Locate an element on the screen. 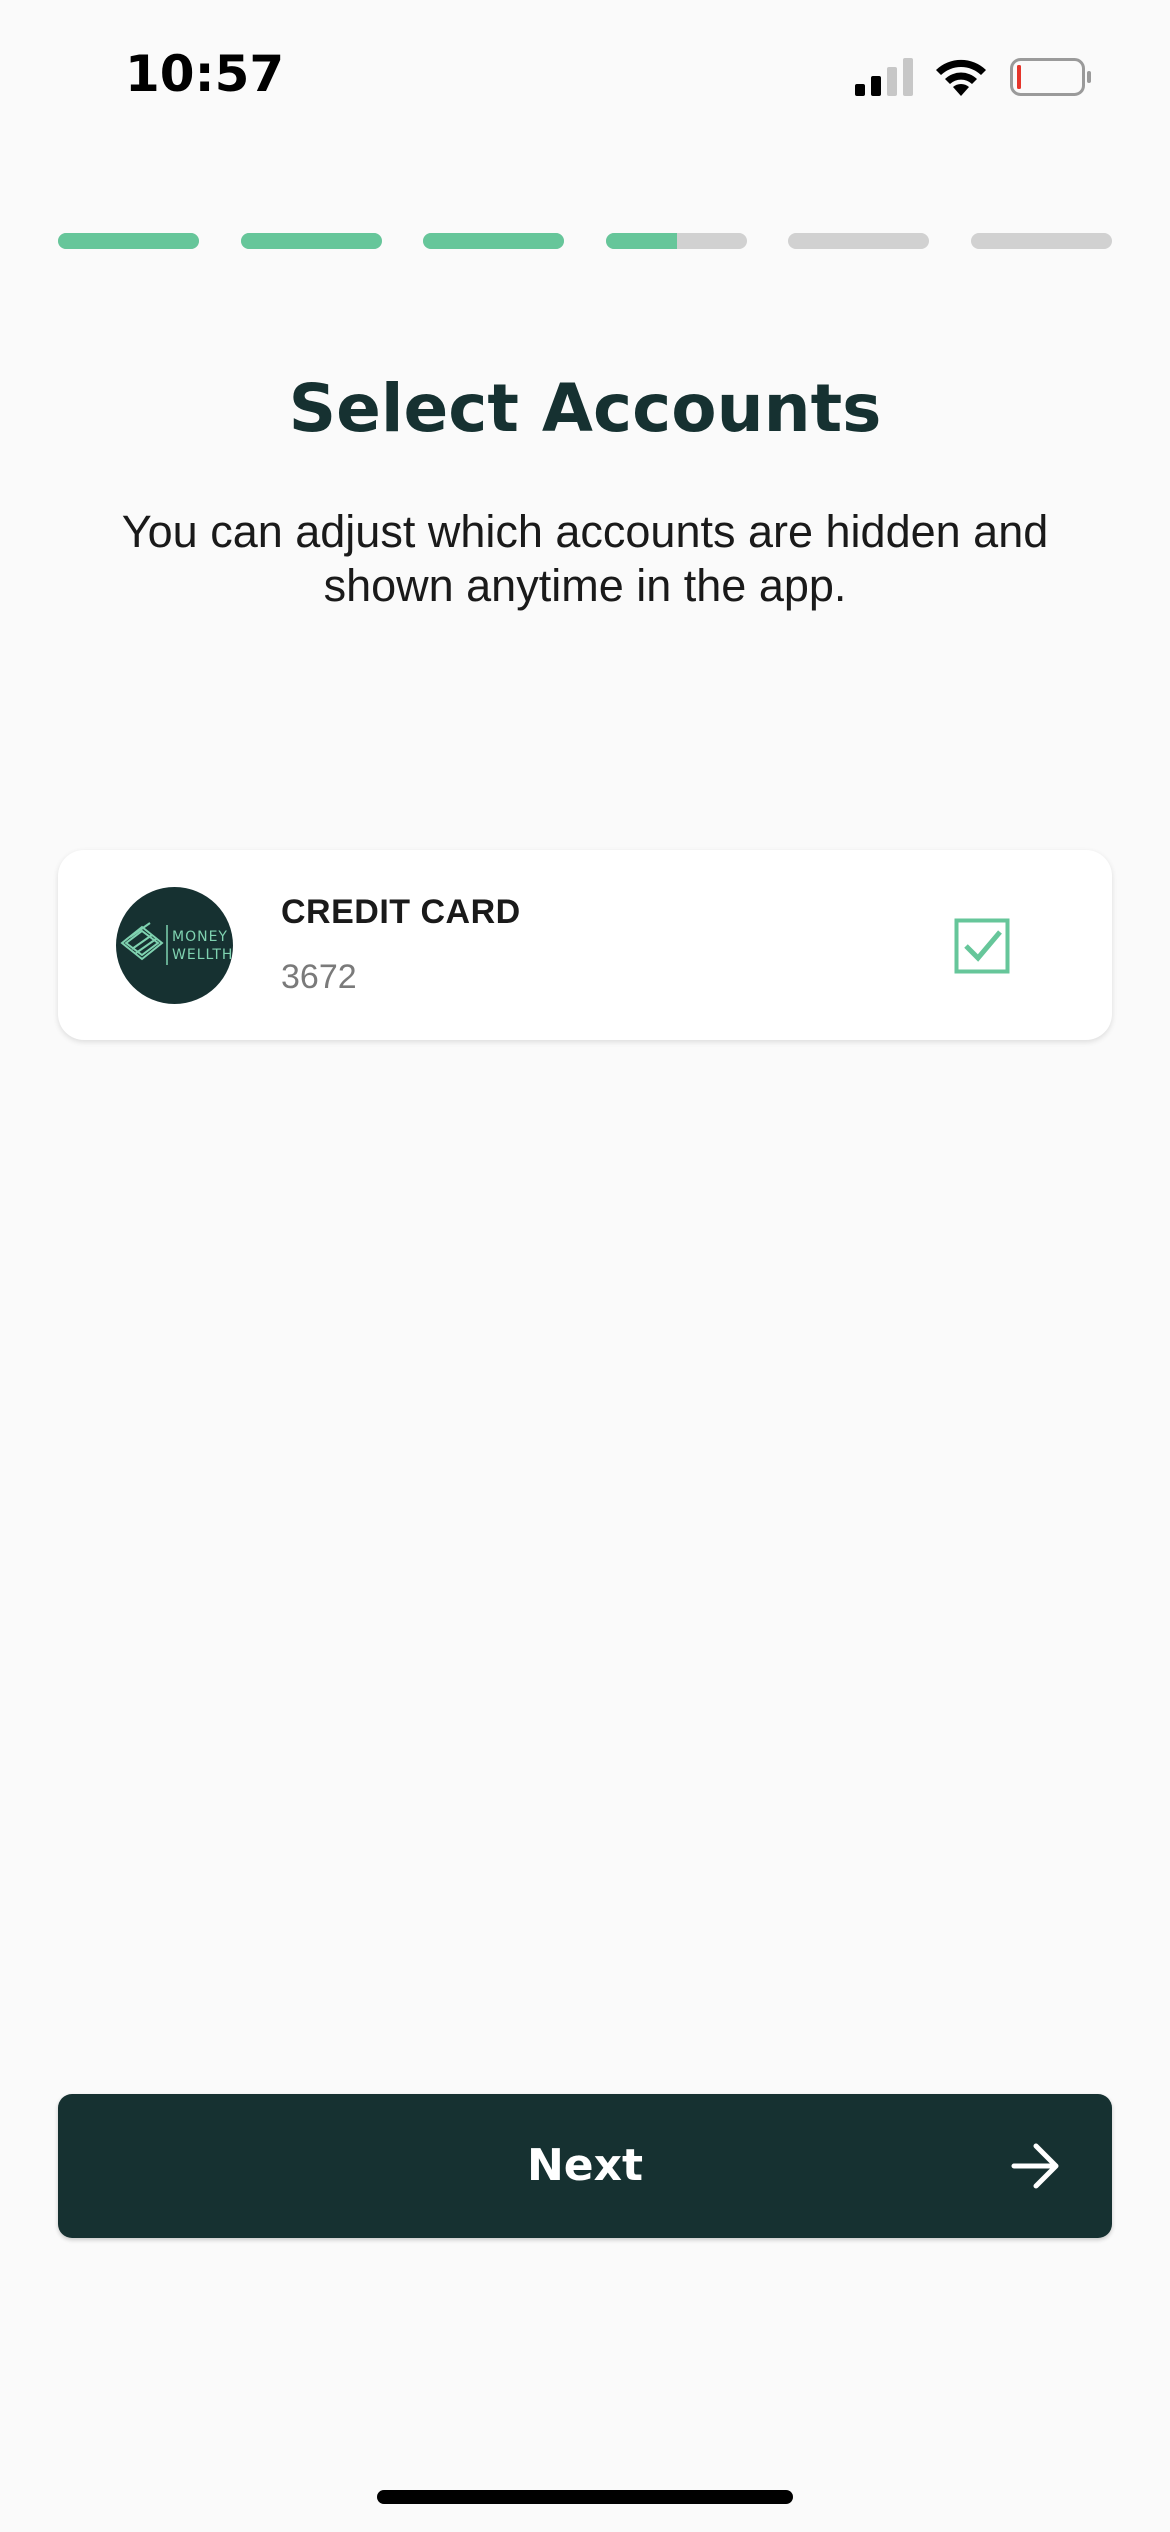  logo-text-line1: MONEY is located at coordinates (200, 937).